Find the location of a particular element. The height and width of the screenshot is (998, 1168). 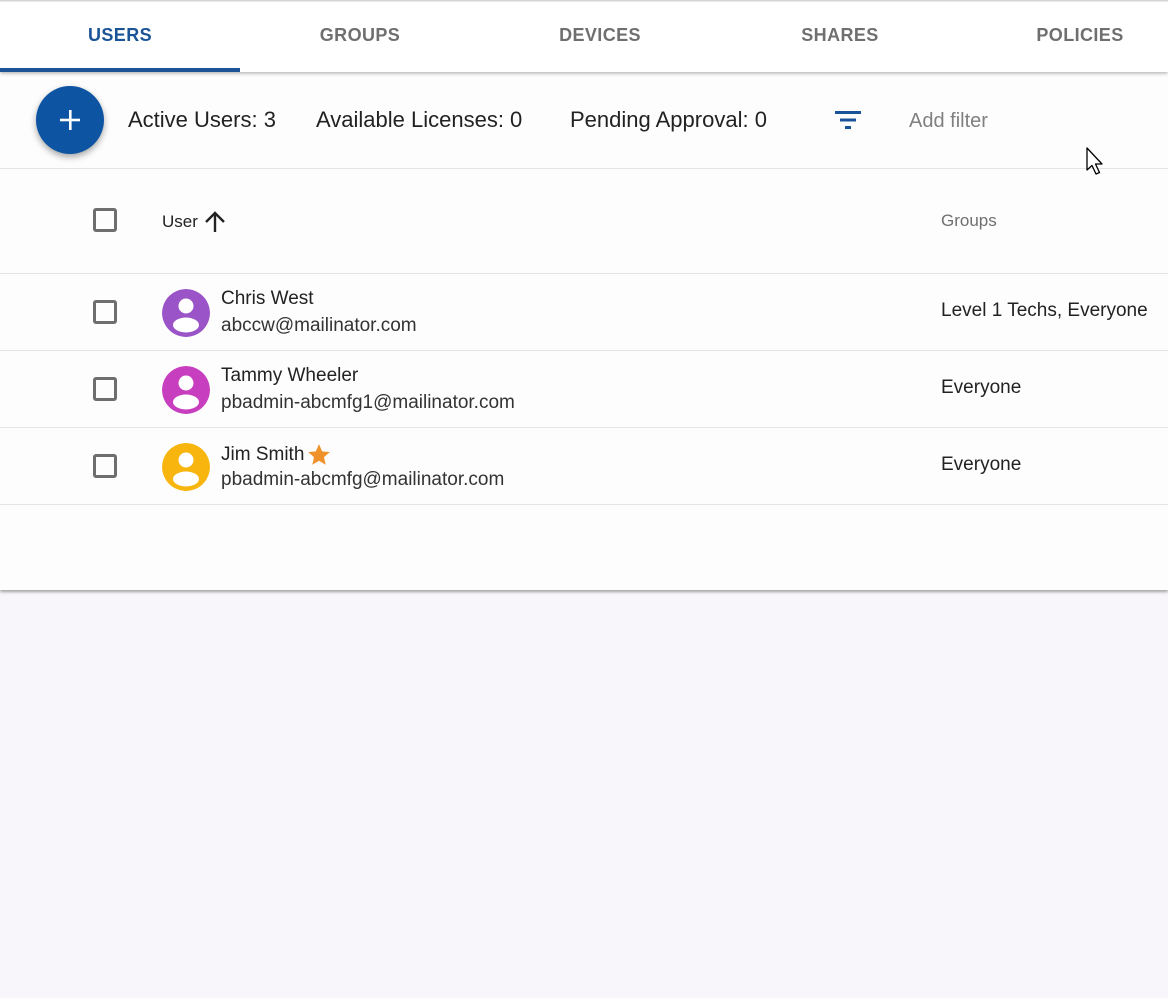

star-icon is located at coordinates (319, 454).